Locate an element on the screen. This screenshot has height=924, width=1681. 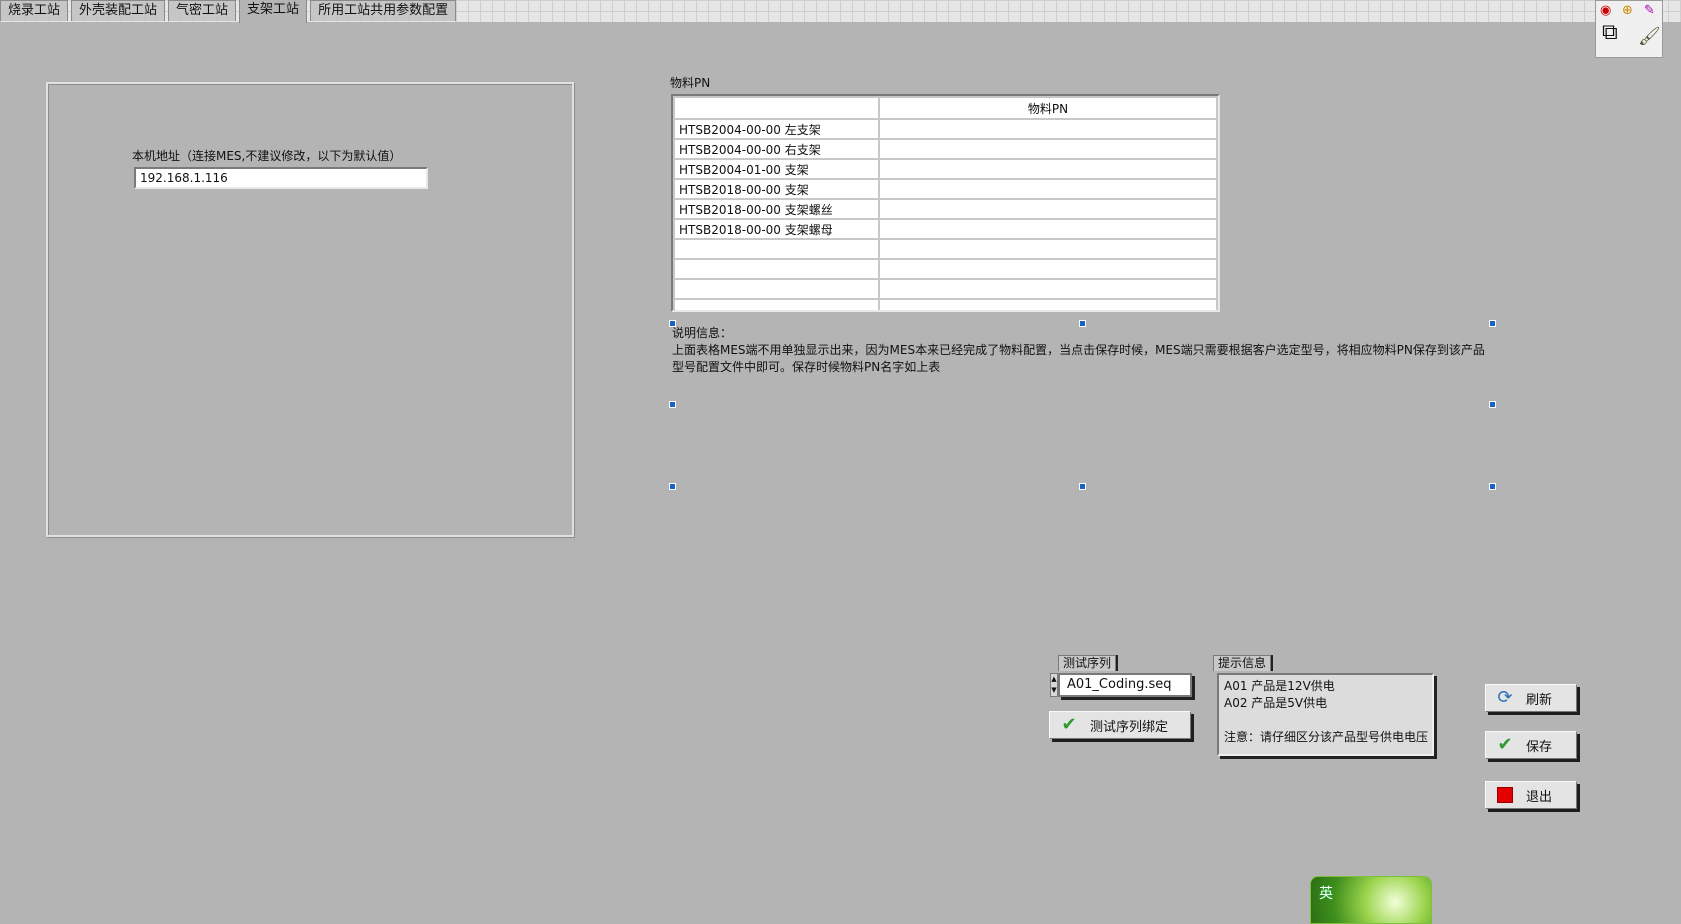
test-sequence-label: 测试序列 is located at coordinates (1087, 663).